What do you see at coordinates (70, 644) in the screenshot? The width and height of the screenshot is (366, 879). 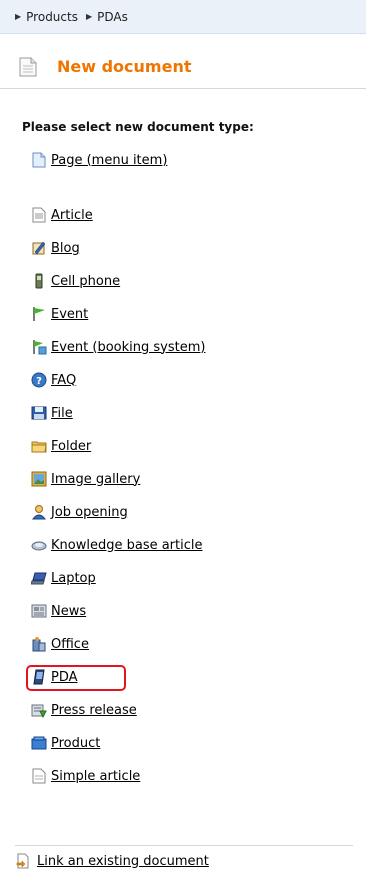 I see `doc-type-label: Office` at bounding box center [70, 644].